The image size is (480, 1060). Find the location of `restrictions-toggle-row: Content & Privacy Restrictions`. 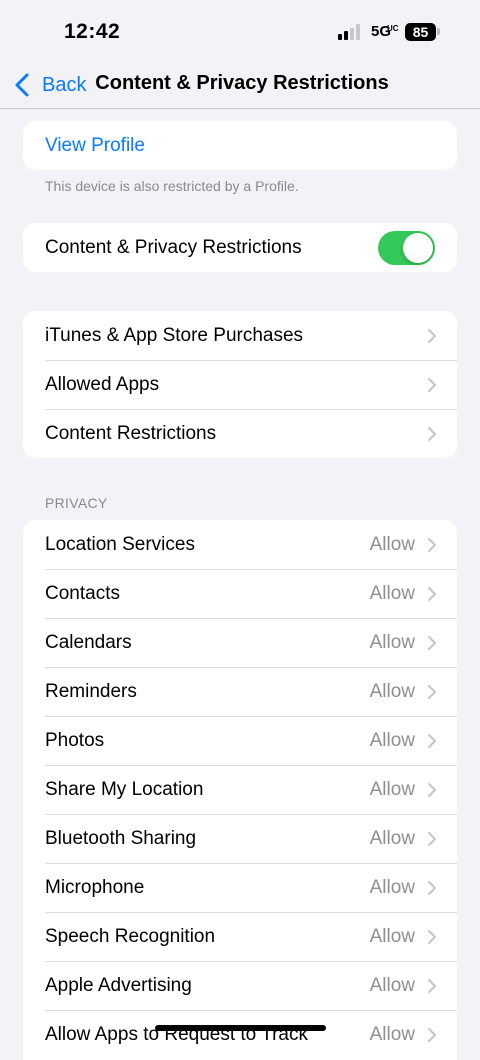

restrictions-toggle-row: Content & Privacy Restrictions is located at coordinates (240, 247).